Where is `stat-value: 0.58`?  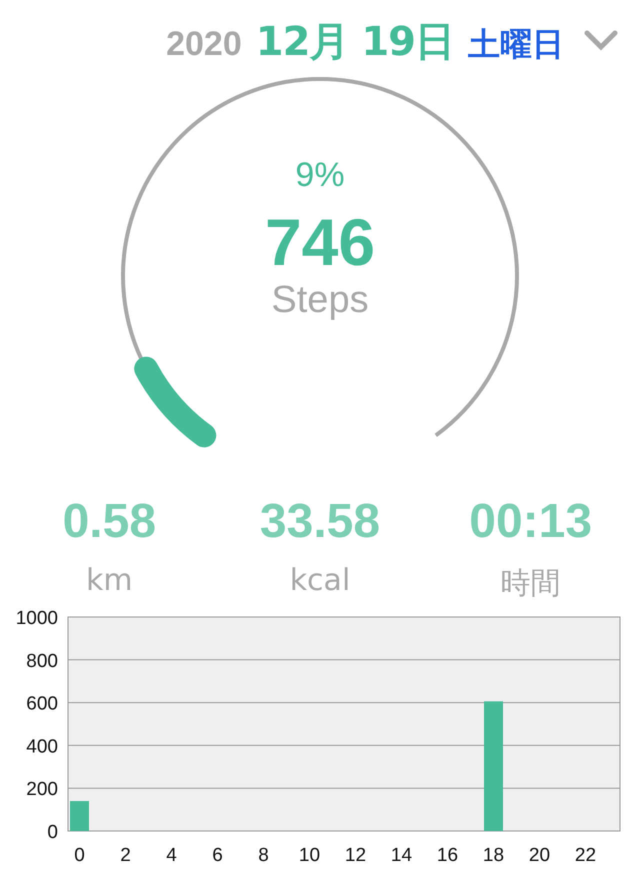
stat-value: 0.58 is located at coordinates (109, 521).